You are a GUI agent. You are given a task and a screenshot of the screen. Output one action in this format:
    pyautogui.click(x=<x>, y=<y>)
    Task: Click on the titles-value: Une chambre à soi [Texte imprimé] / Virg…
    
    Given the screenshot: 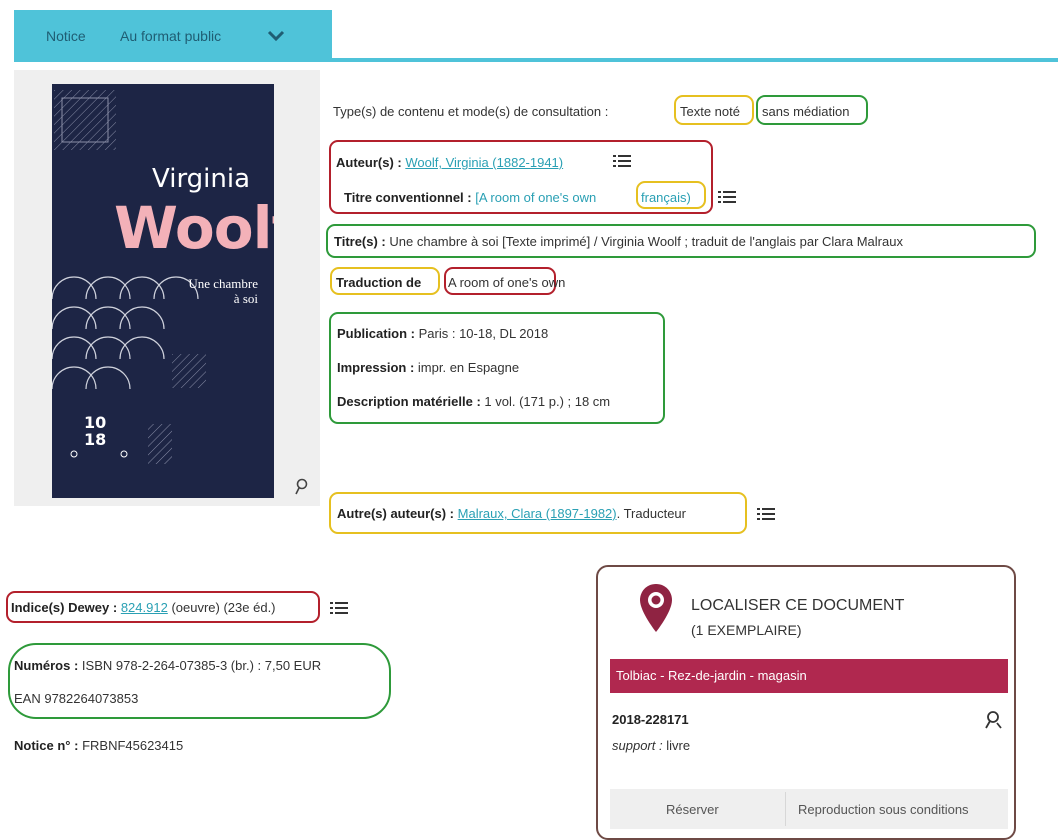 What is the action you would take?
    pyautogui.click(x=646, y=241)
    